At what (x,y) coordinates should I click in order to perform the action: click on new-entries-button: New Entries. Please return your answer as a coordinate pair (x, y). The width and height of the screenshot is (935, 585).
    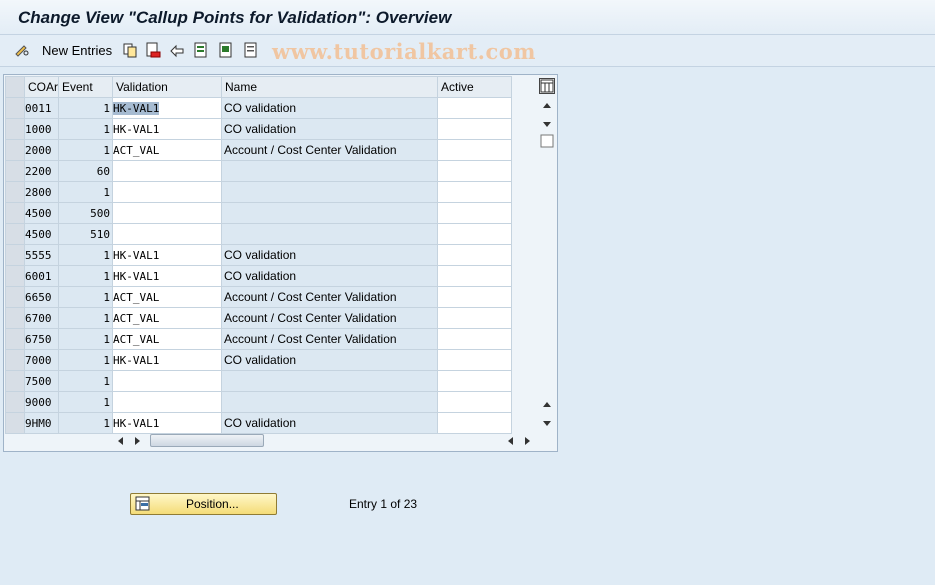
    Looking at the image, I should click on (77, 50).